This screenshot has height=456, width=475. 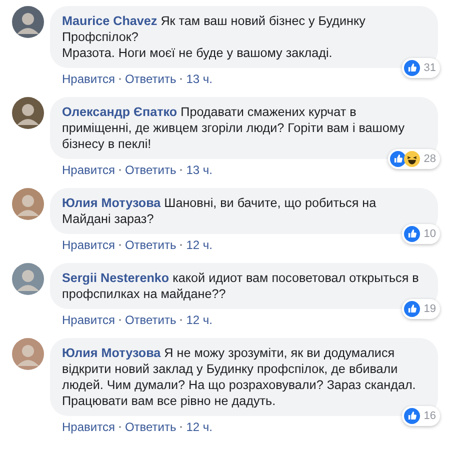 What do you see at coordinates (110, 21) in the screenshot?
I see `author-link: Maurice Chavez` at bounding box center [110, 21].